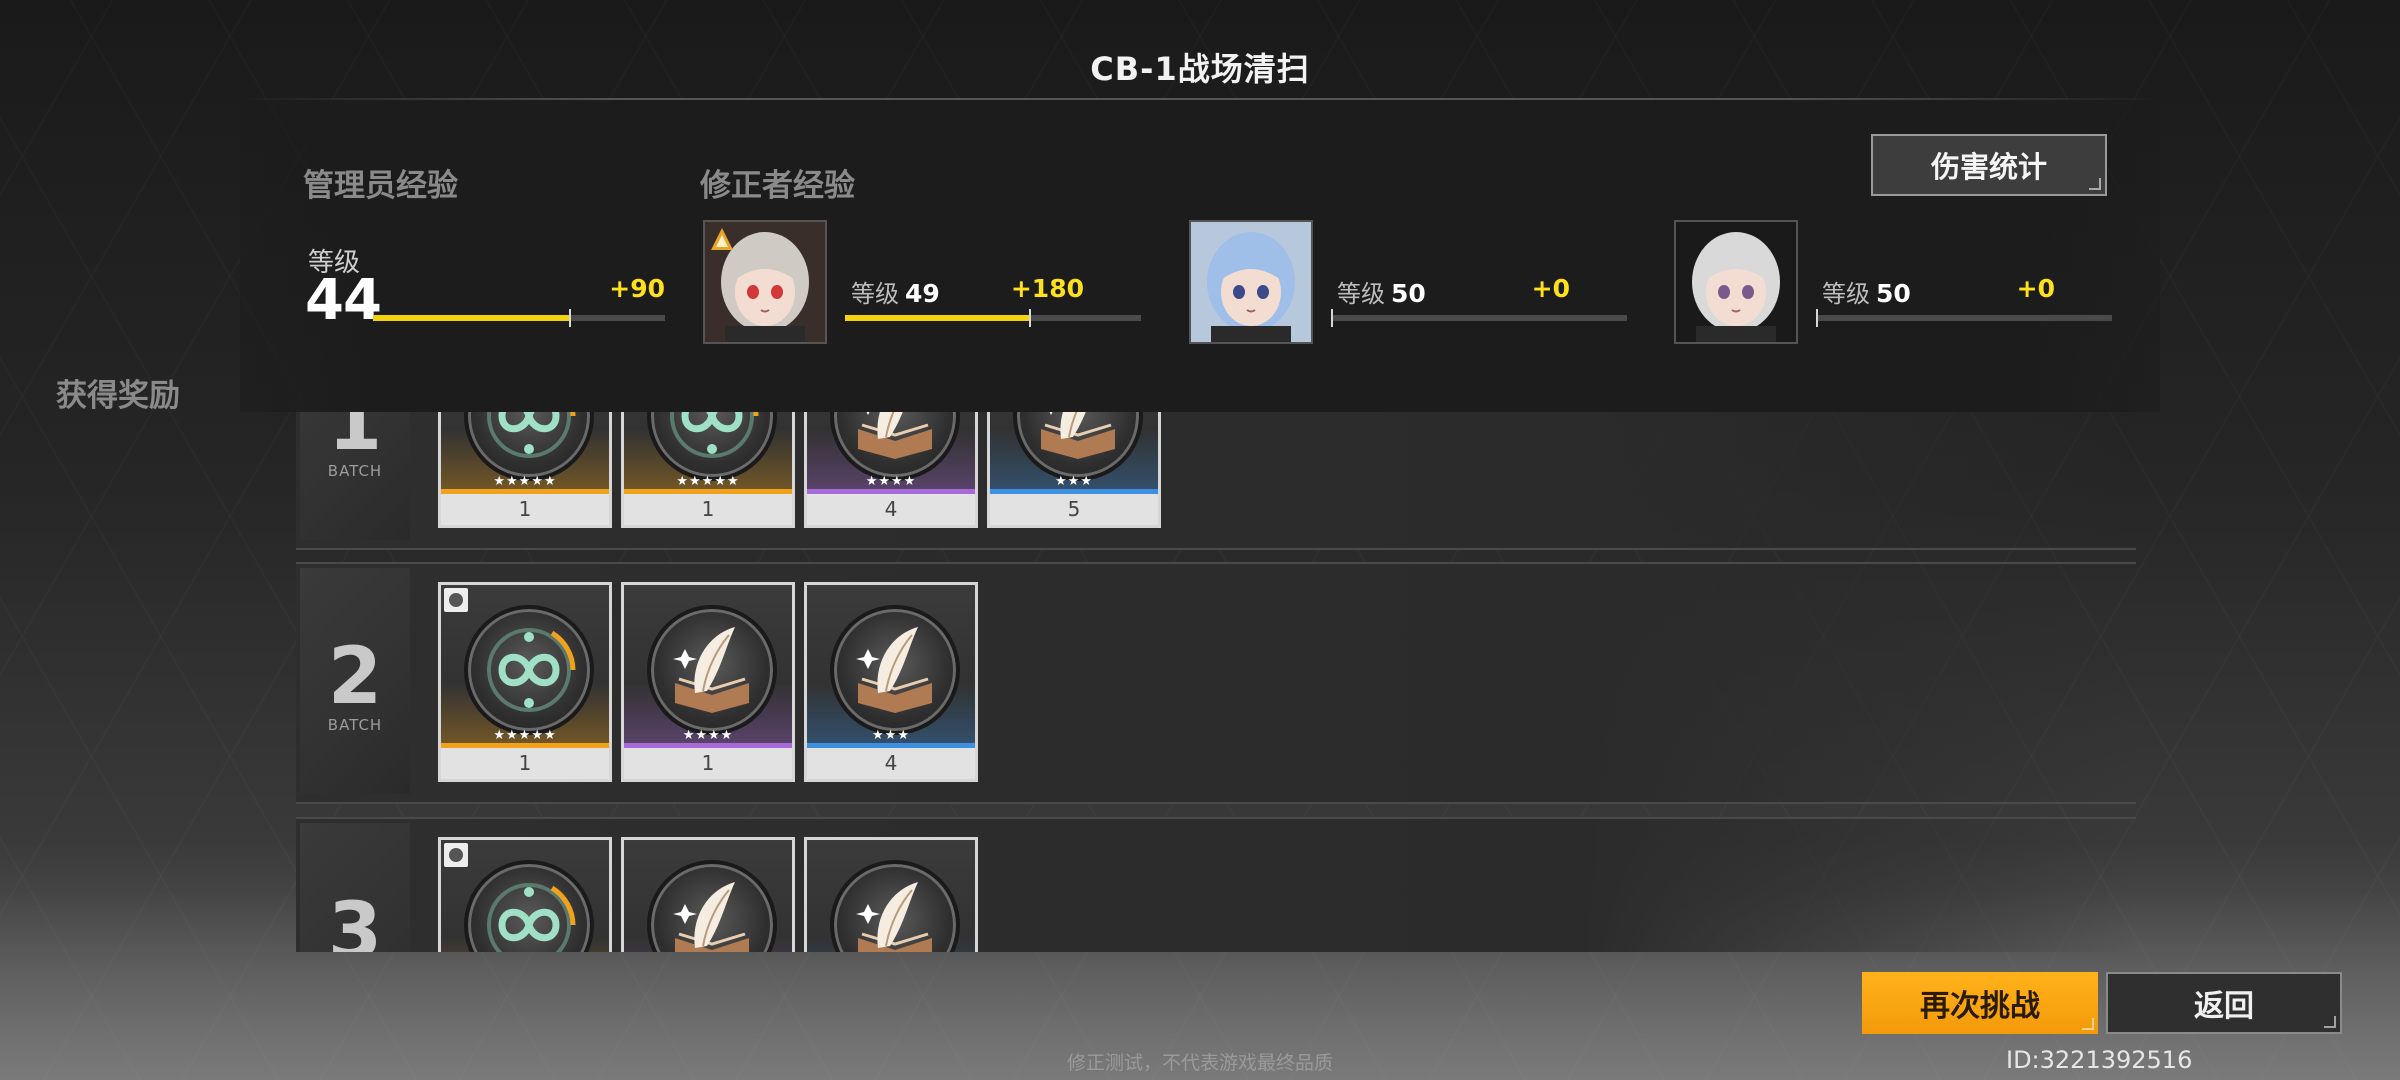 The image size is (2400, 1080). I want to click on level-value: 49, so click(922, 293).